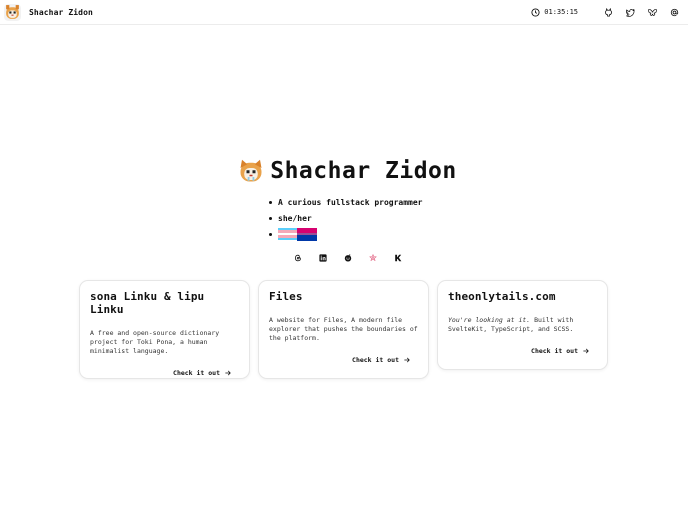  I want to click on reddit-icon, so click(348, 258).